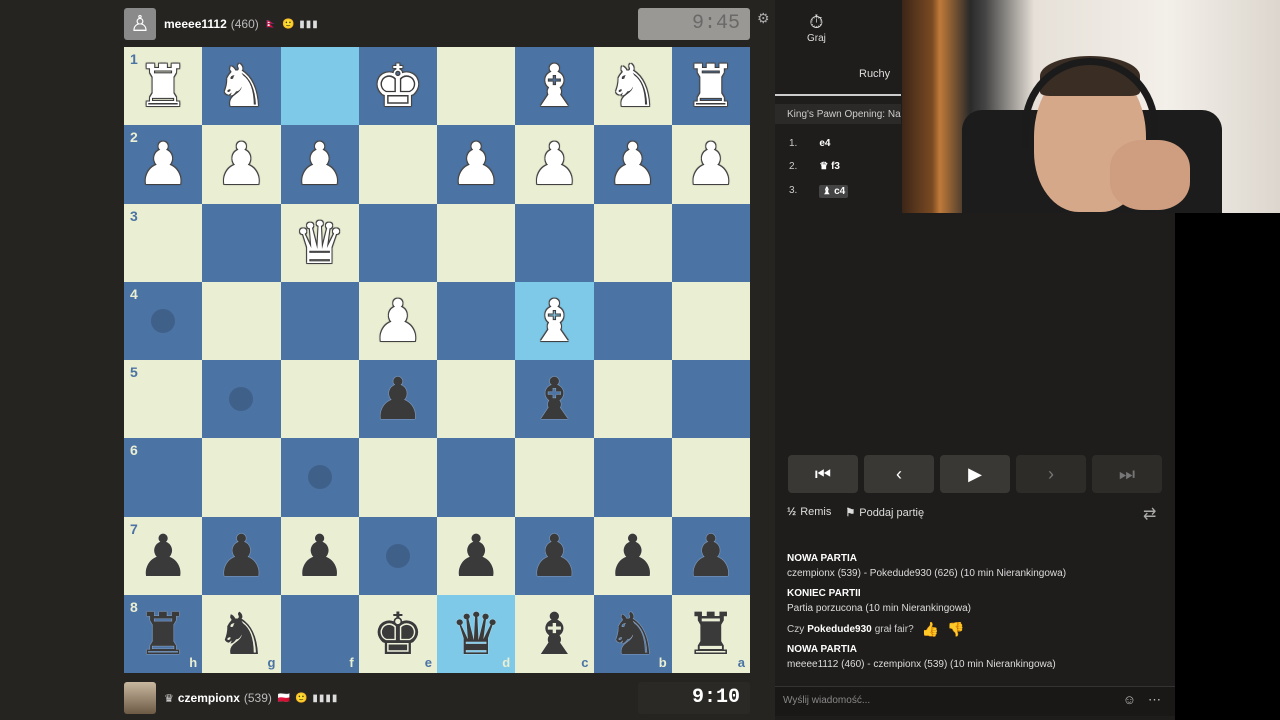 The height and width of the screenshot is (720, 1280). I want to click on next-move-button: ›, so click(1051, 474).